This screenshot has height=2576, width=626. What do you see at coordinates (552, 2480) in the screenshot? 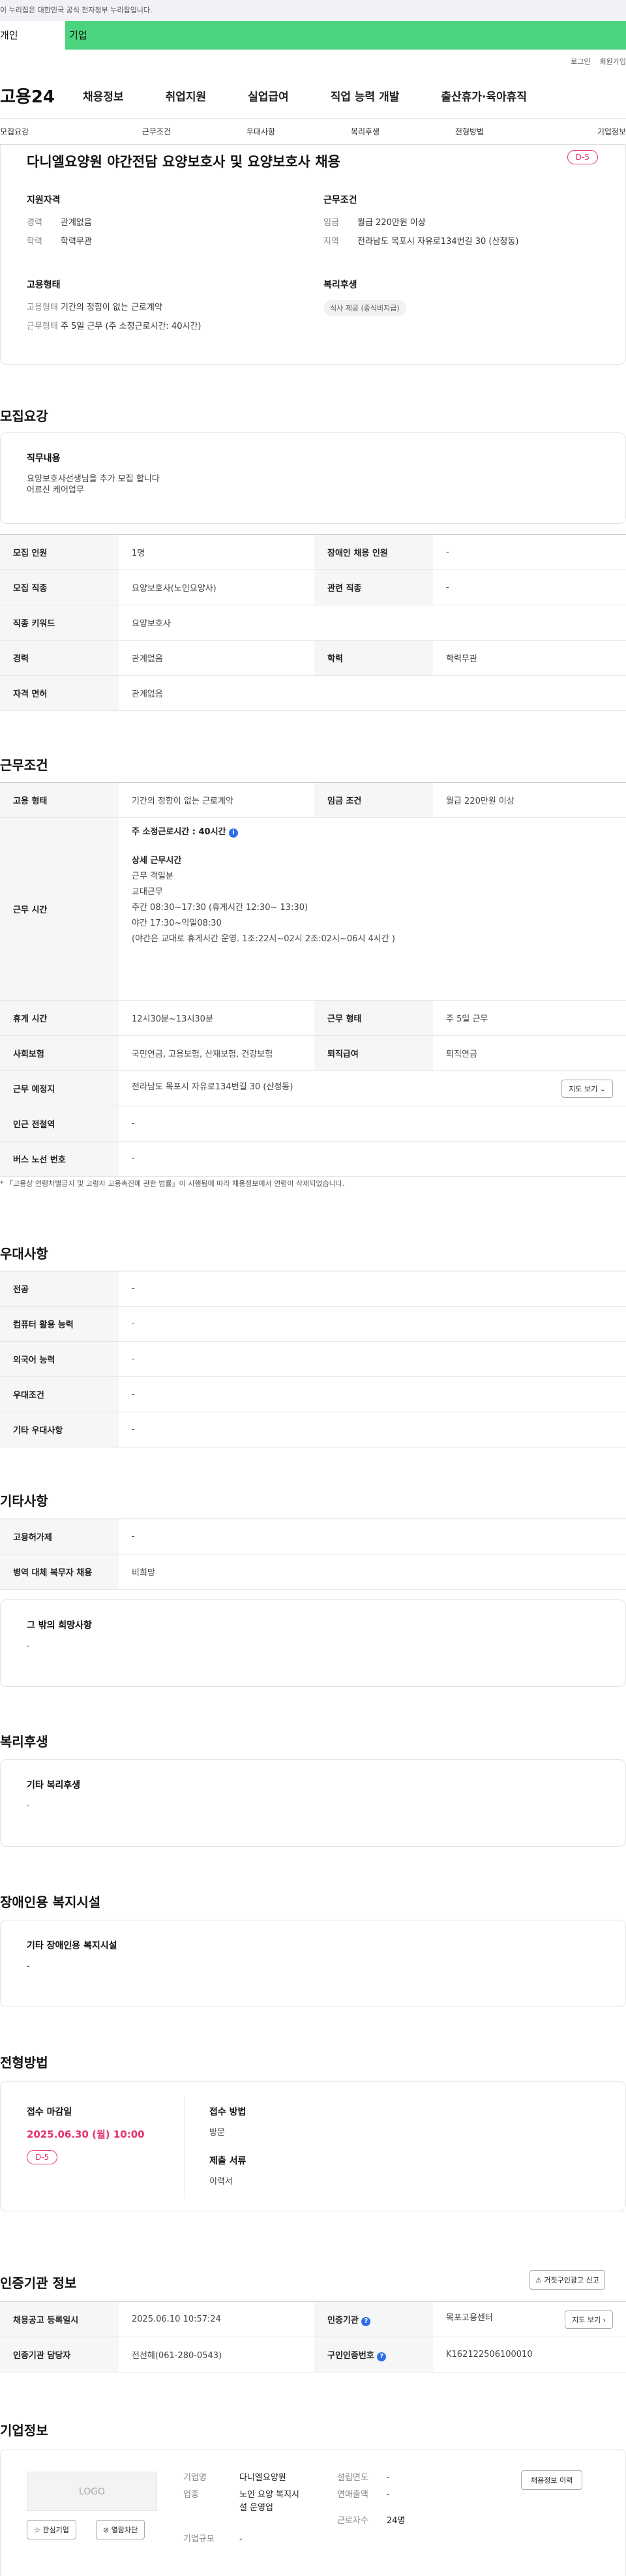
I see `history-button: 채용정보 이력` at bounding box center [552, 2480].